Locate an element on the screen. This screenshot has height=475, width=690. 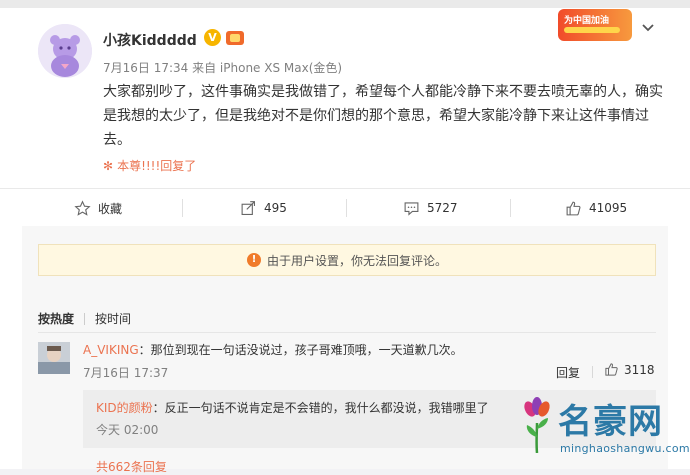
watermark: 名豪网 minghaoshangwu.com is located at coordinates (605, 429).